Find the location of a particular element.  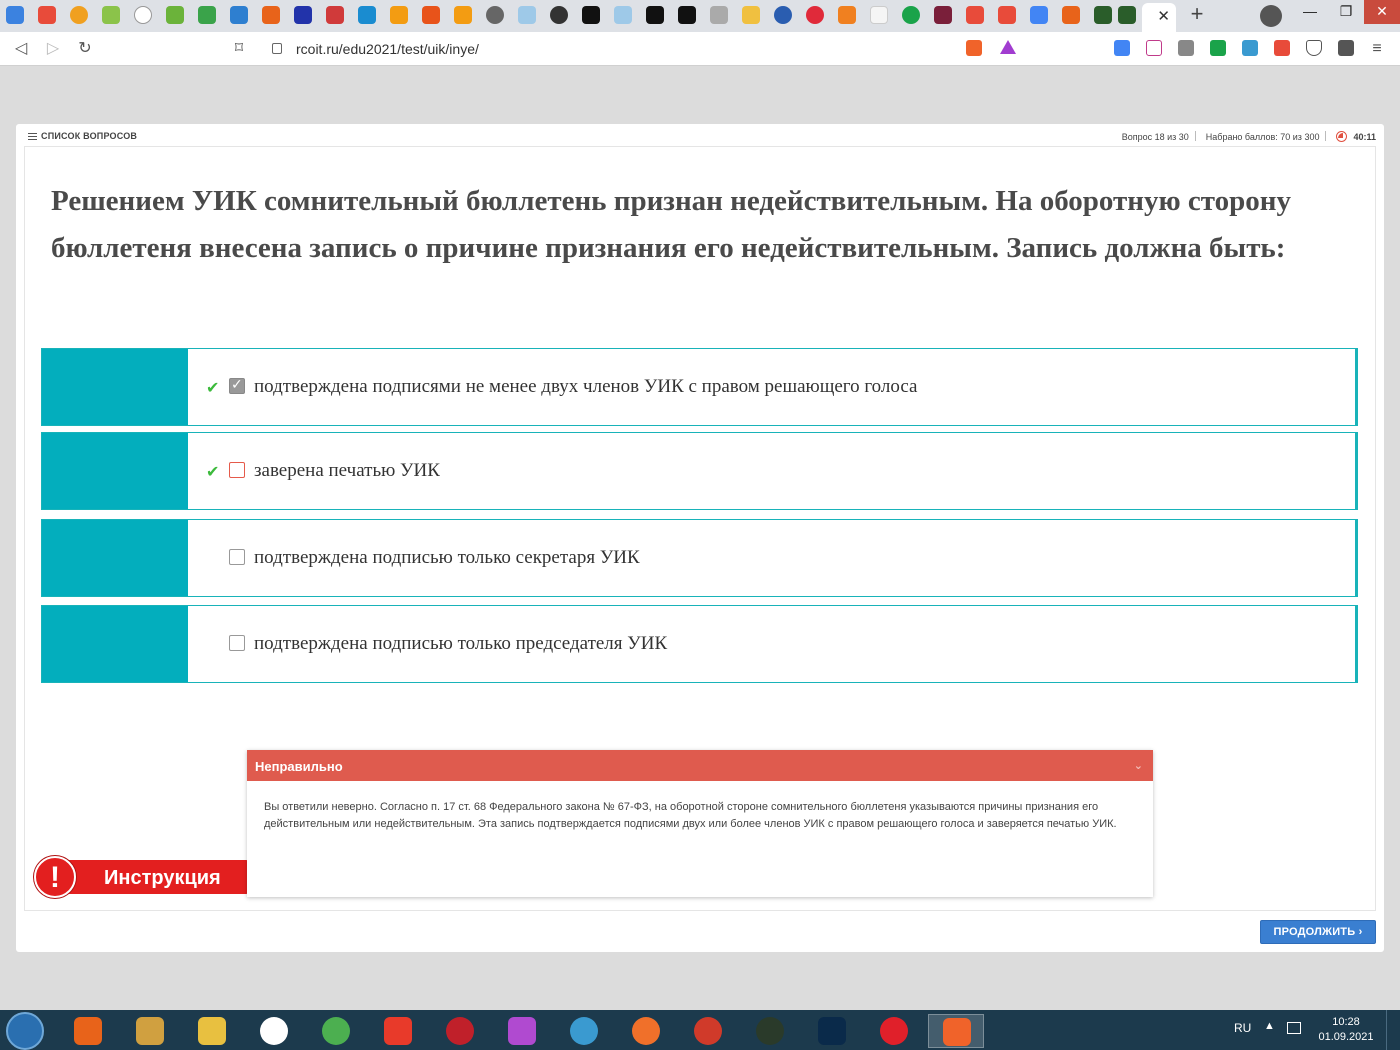

taskbar-app-ie is located at coordinates (584, 1031).